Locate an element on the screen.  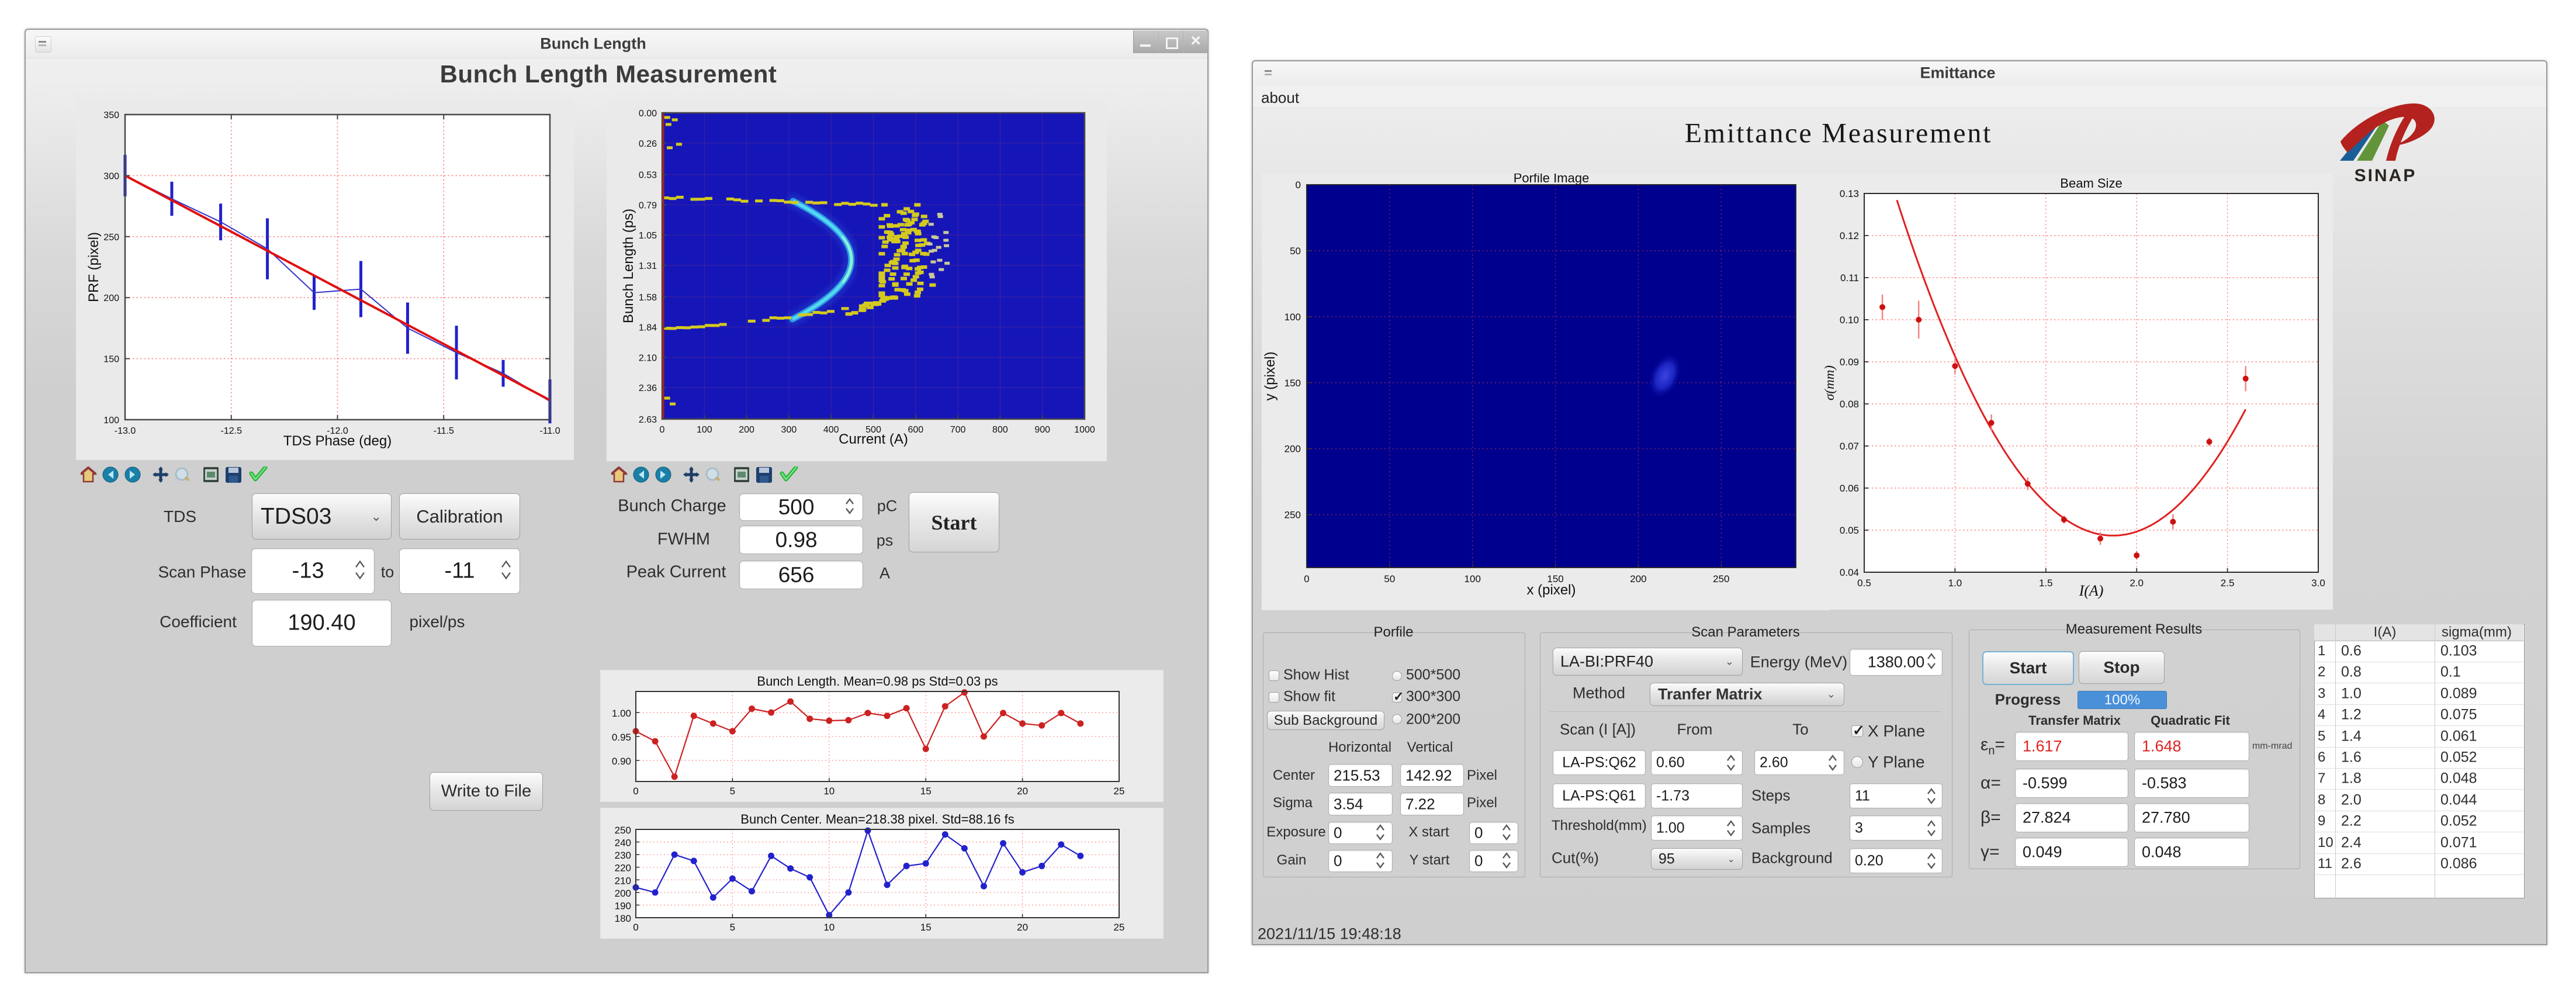
svg-text: 800 is located at coordinates (1000, 430).